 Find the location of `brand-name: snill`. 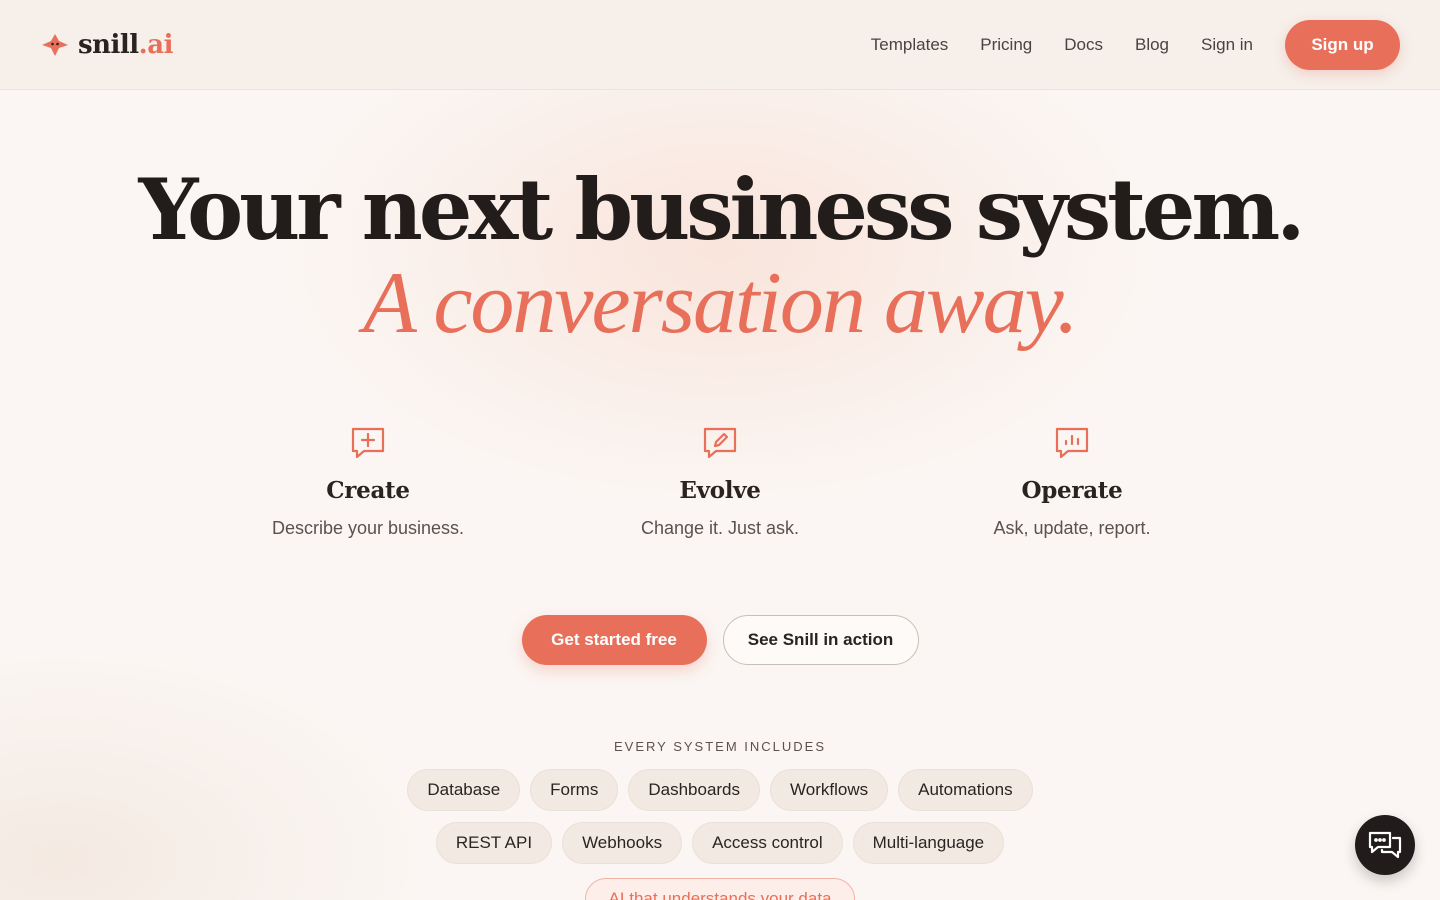

brand-name: snill is located at coordinates (108, 44).